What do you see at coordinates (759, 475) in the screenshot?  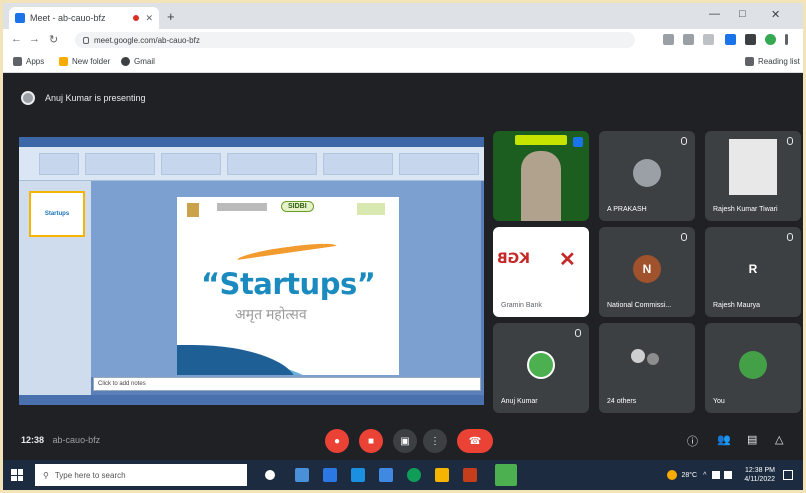 I see `taskbar-clock: 12:38 PM 4/11/2022` at bounding box center [759, 475].